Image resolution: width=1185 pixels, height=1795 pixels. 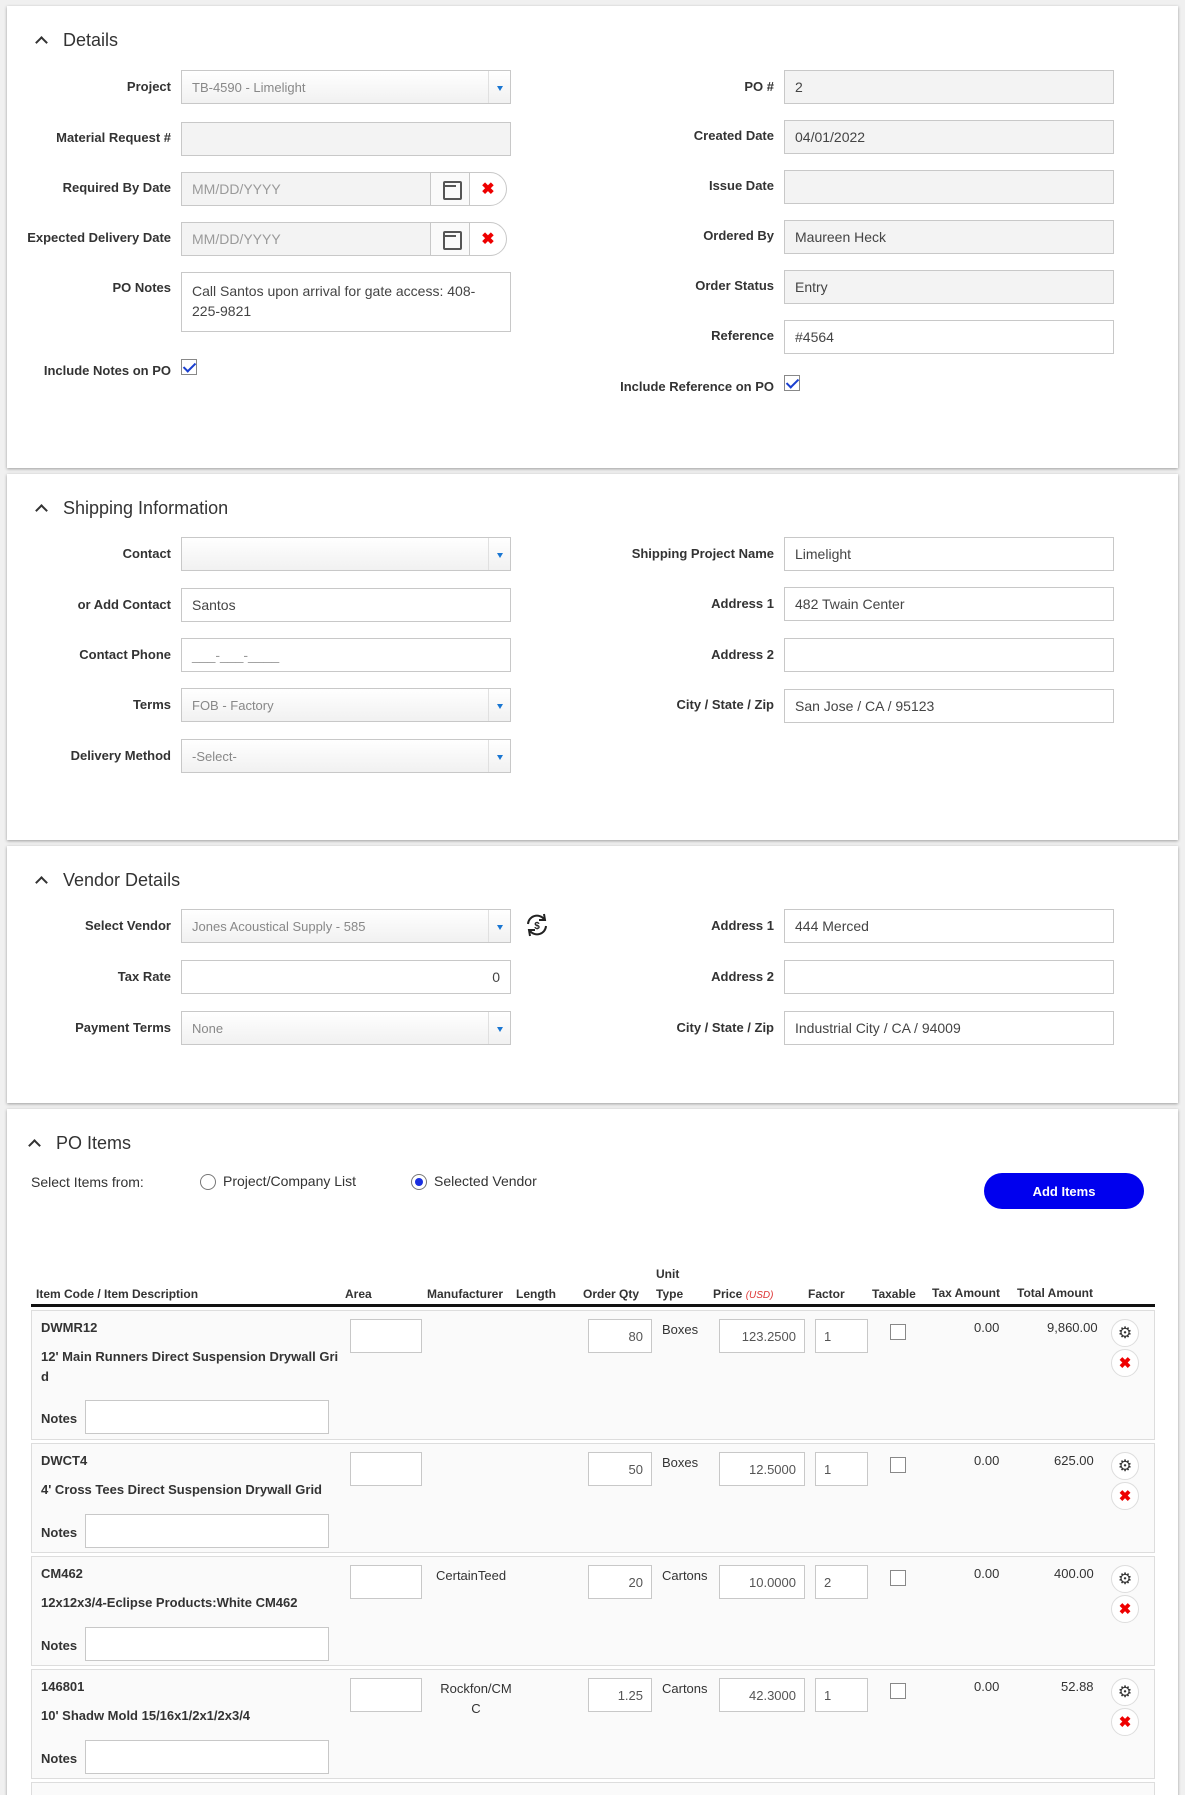 I want to click on vendor-city-label: City / State / Zip, so click(x=725, y=1027).